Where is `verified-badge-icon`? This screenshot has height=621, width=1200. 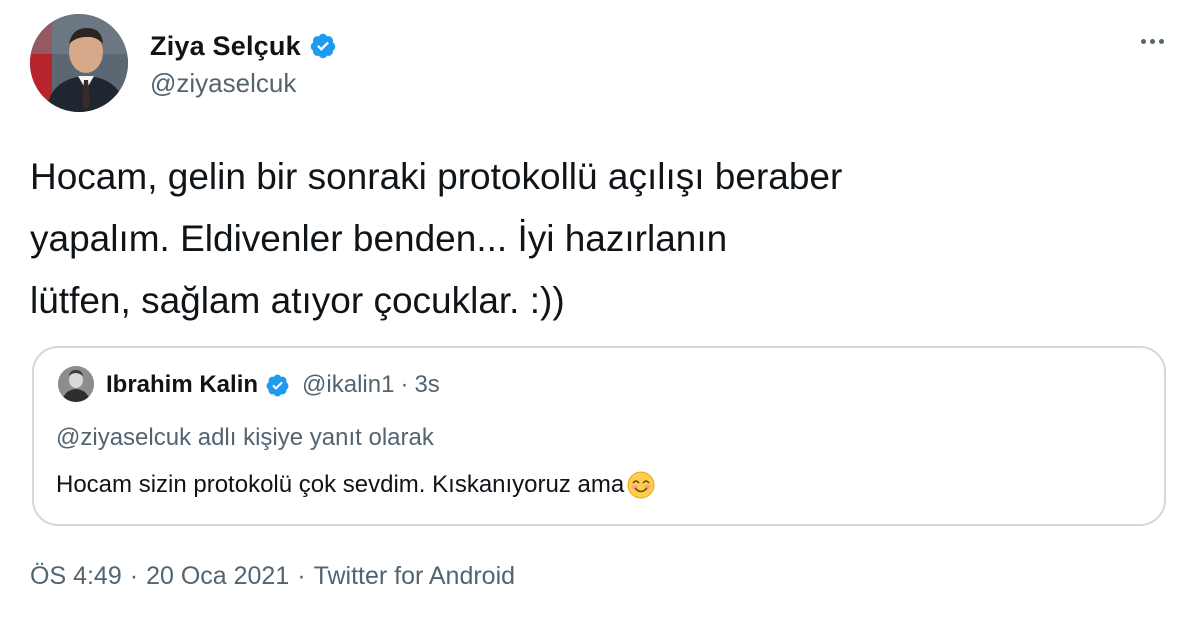
verified-badge-icon is located at coordinates (323, 46).